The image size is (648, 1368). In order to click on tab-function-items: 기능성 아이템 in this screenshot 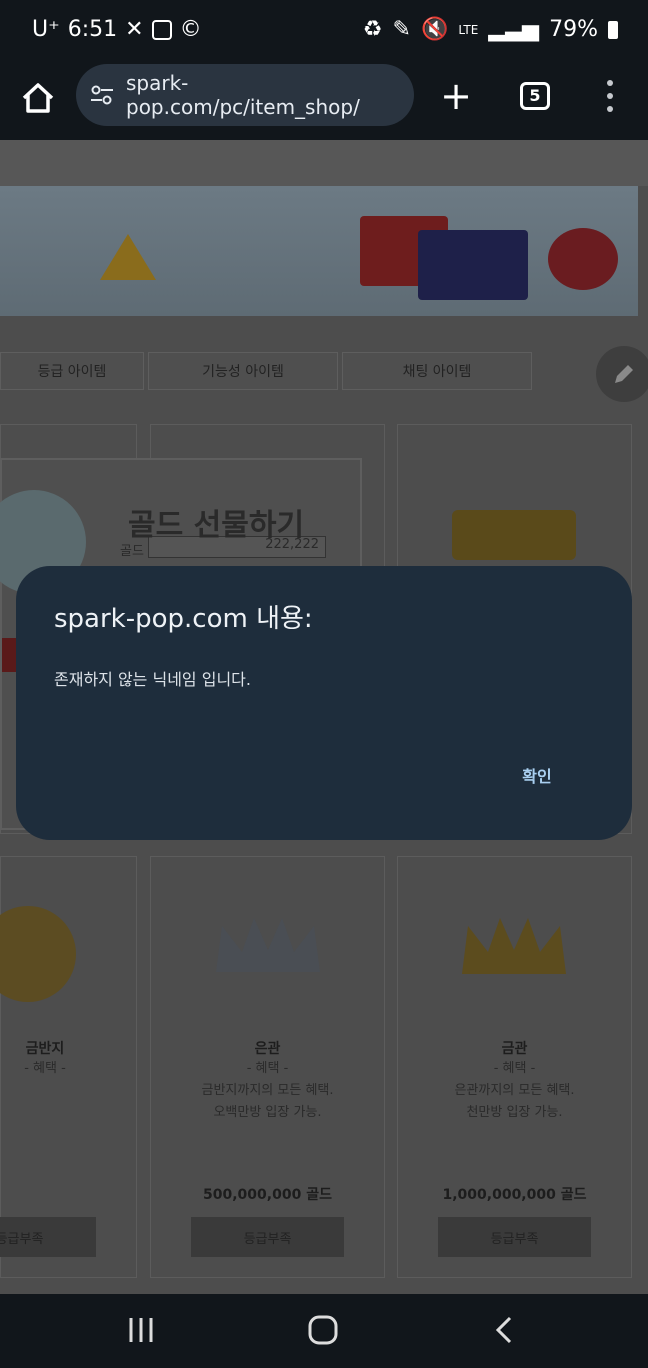, I will do `click(243, 371)`.